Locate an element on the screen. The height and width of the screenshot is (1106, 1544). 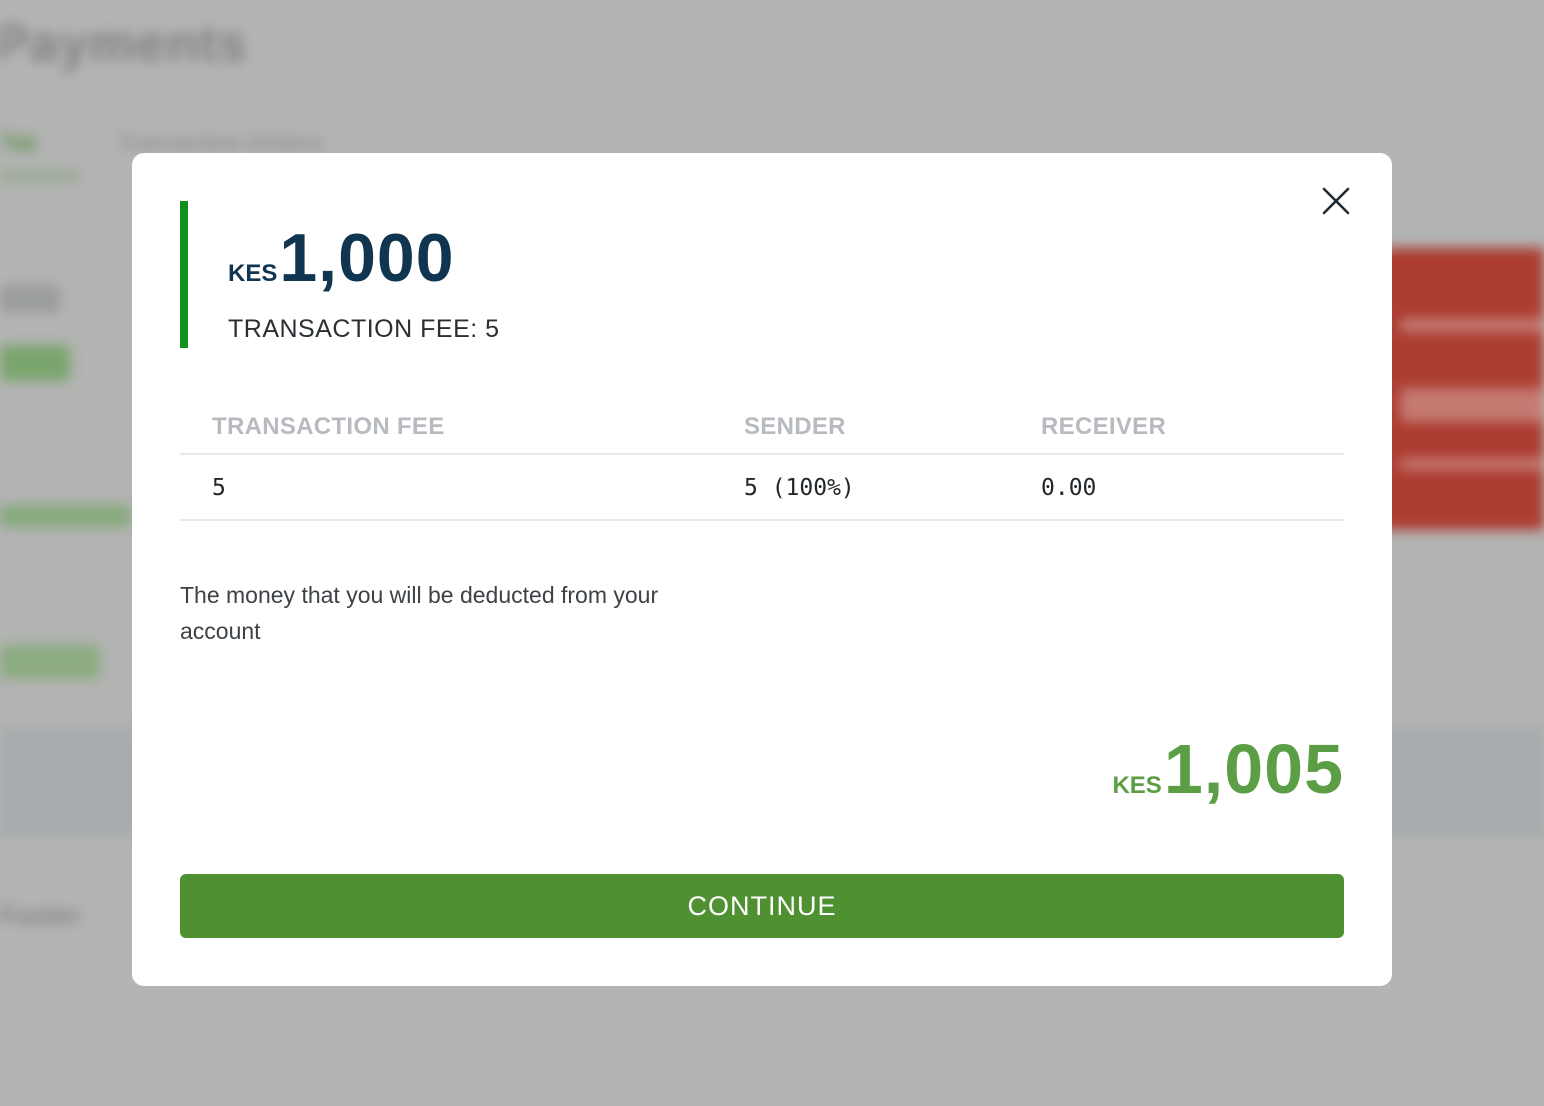
continue-button: CONTINUE is located at coordinates (762, 906).